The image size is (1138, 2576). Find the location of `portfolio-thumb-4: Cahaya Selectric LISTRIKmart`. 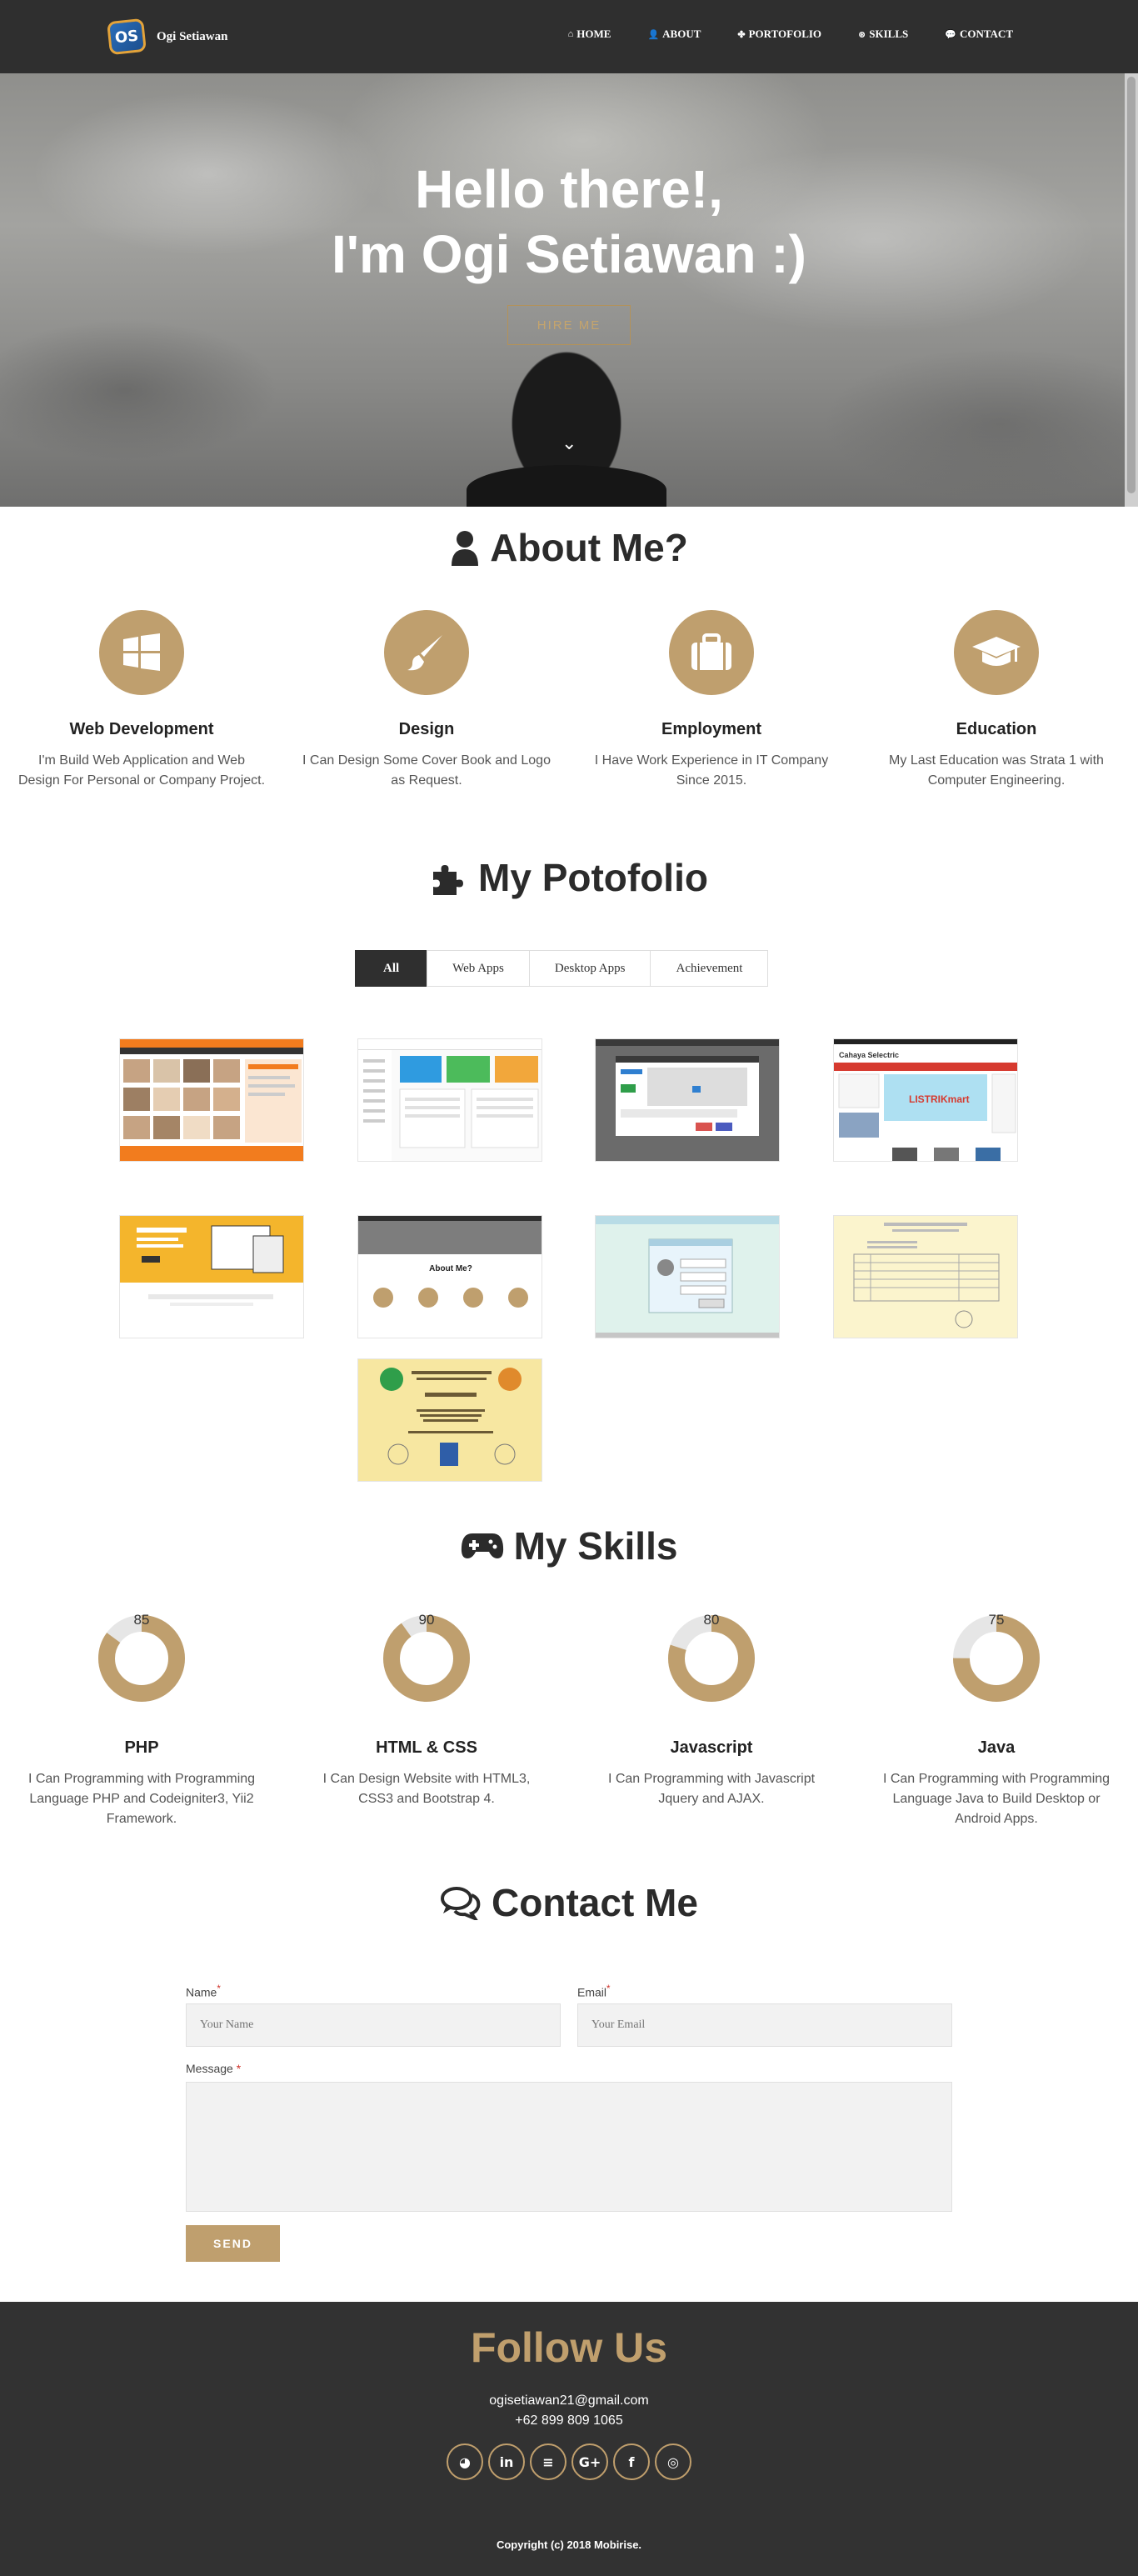

portfolio-thumb-4: Cahaya Selectric LISTRIKmart is located at coordinates (926, 1100).